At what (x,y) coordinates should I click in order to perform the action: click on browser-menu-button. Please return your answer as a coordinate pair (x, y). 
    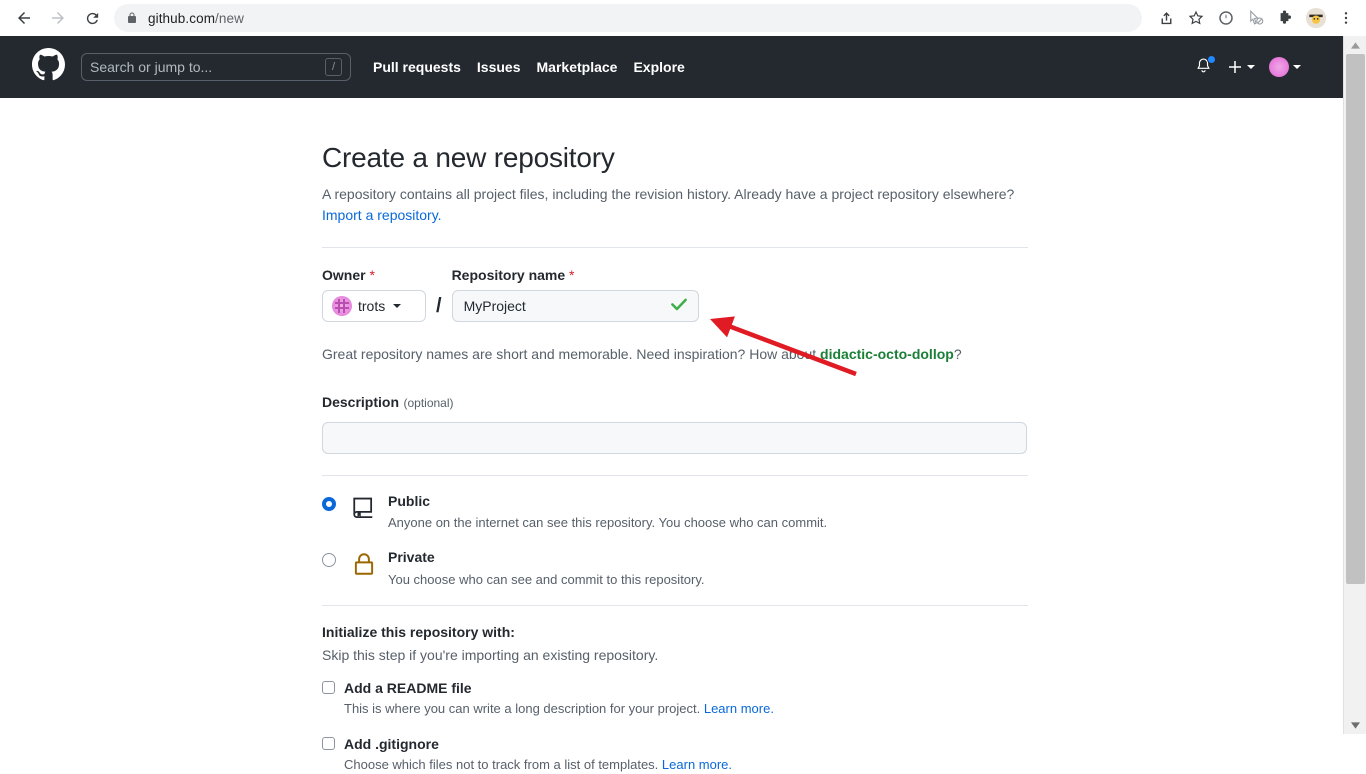
    Looking at the image, I should click on (1346, 18).